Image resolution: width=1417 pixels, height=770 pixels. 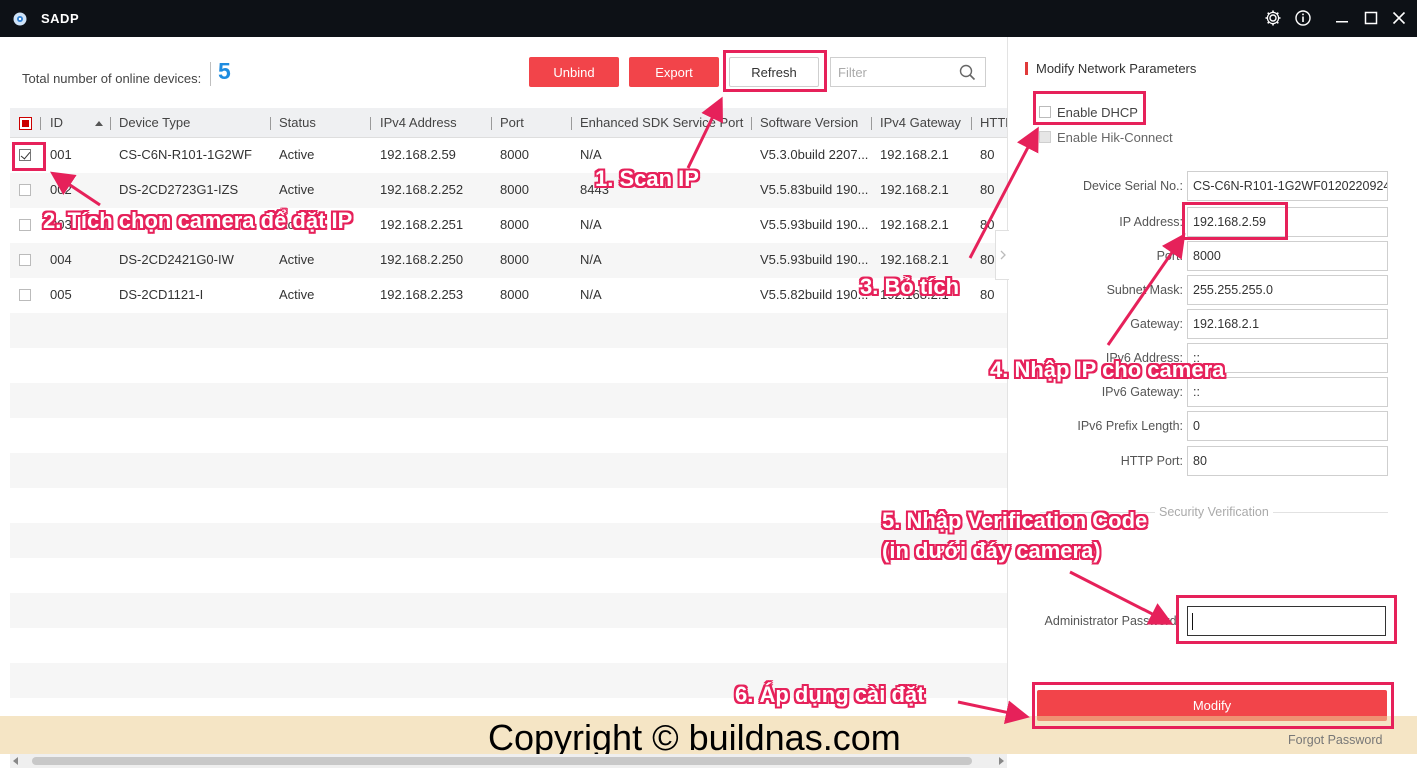 What do you see at coordinates (1287, 461) in the screenshot?
I see `http-port-input: 80` at bounding box center [1287, 461].